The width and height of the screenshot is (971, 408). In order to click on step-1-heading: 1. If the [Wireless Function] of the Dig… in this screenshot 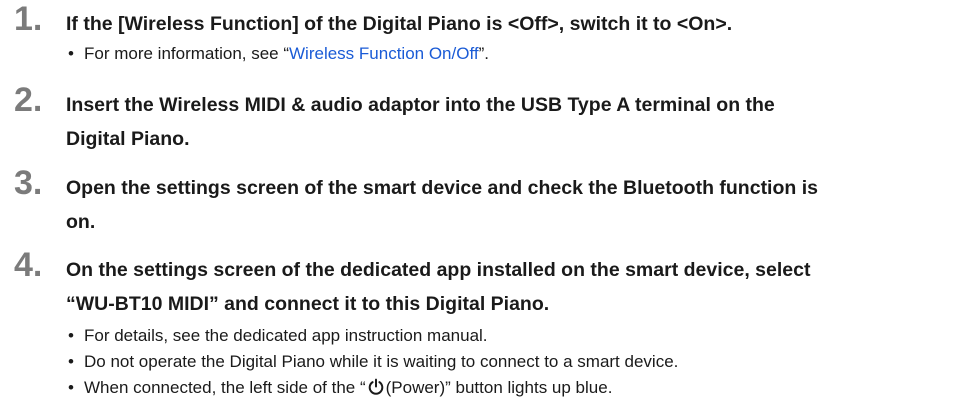, I will do `click(489, 21)`.